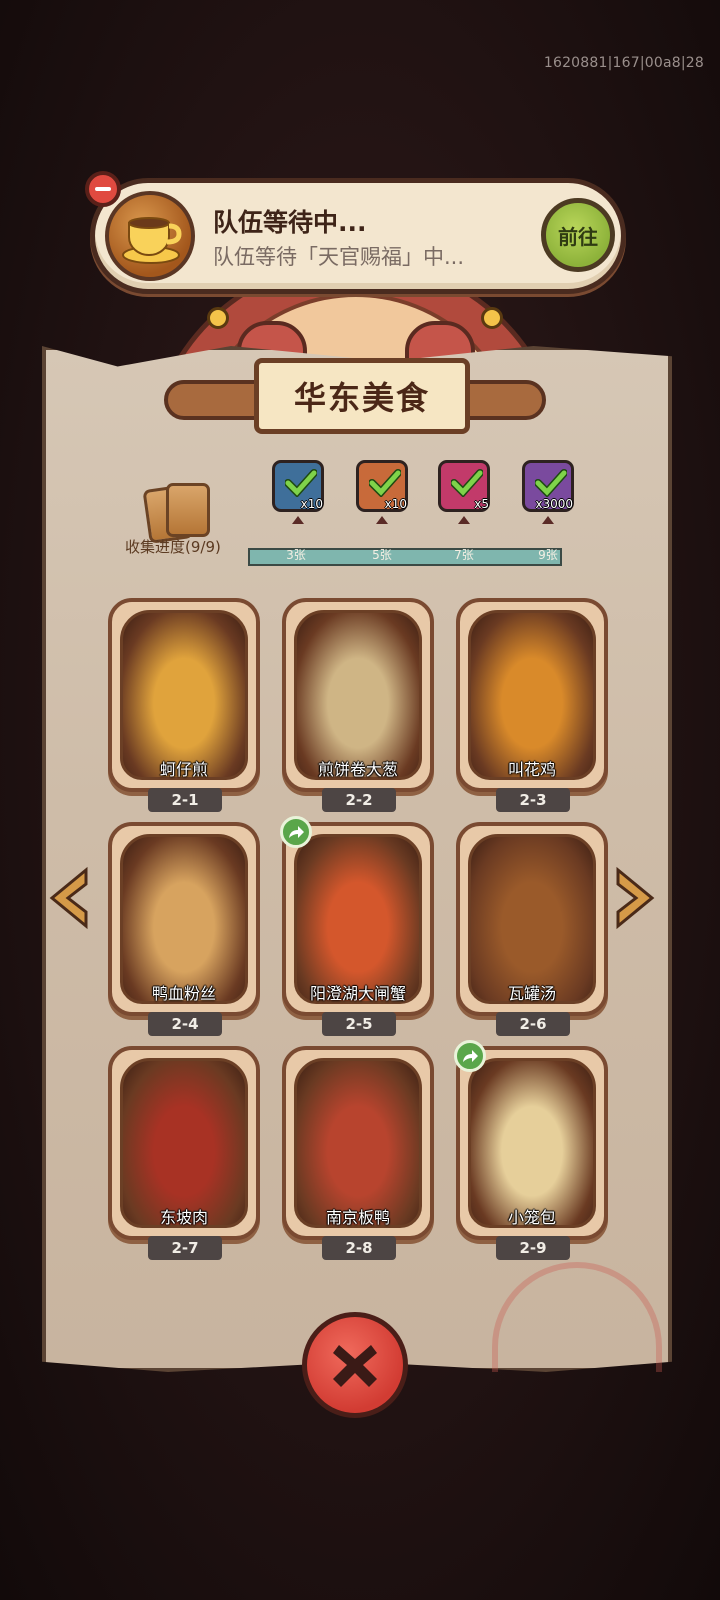 This screenshot has width=720, height=1600. What do you see at coordinates (68, 898) in the screenshot?
I see `previous-page-arrow-icon` at bounding box center [68, 898].